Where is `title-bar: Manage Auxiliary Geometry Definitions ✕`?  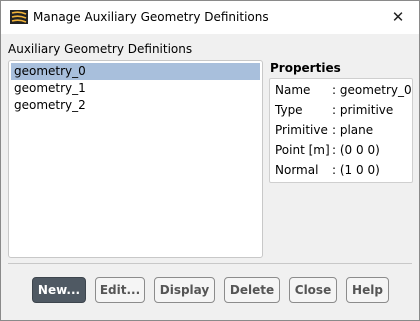 title-bar: Manage Auxiliary Geometry Definitions ✕ is located at coordinates (210, 17).